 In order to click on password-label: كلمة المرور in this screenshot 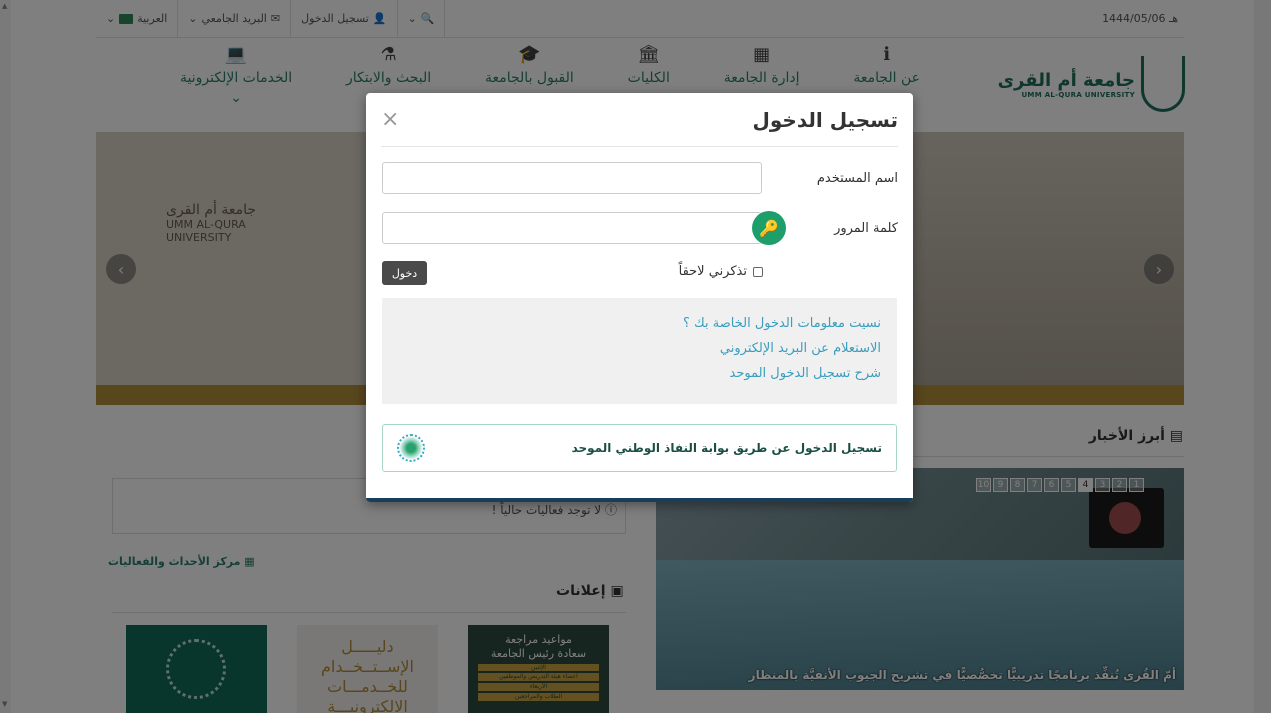, I will do `click(866, 228)`.